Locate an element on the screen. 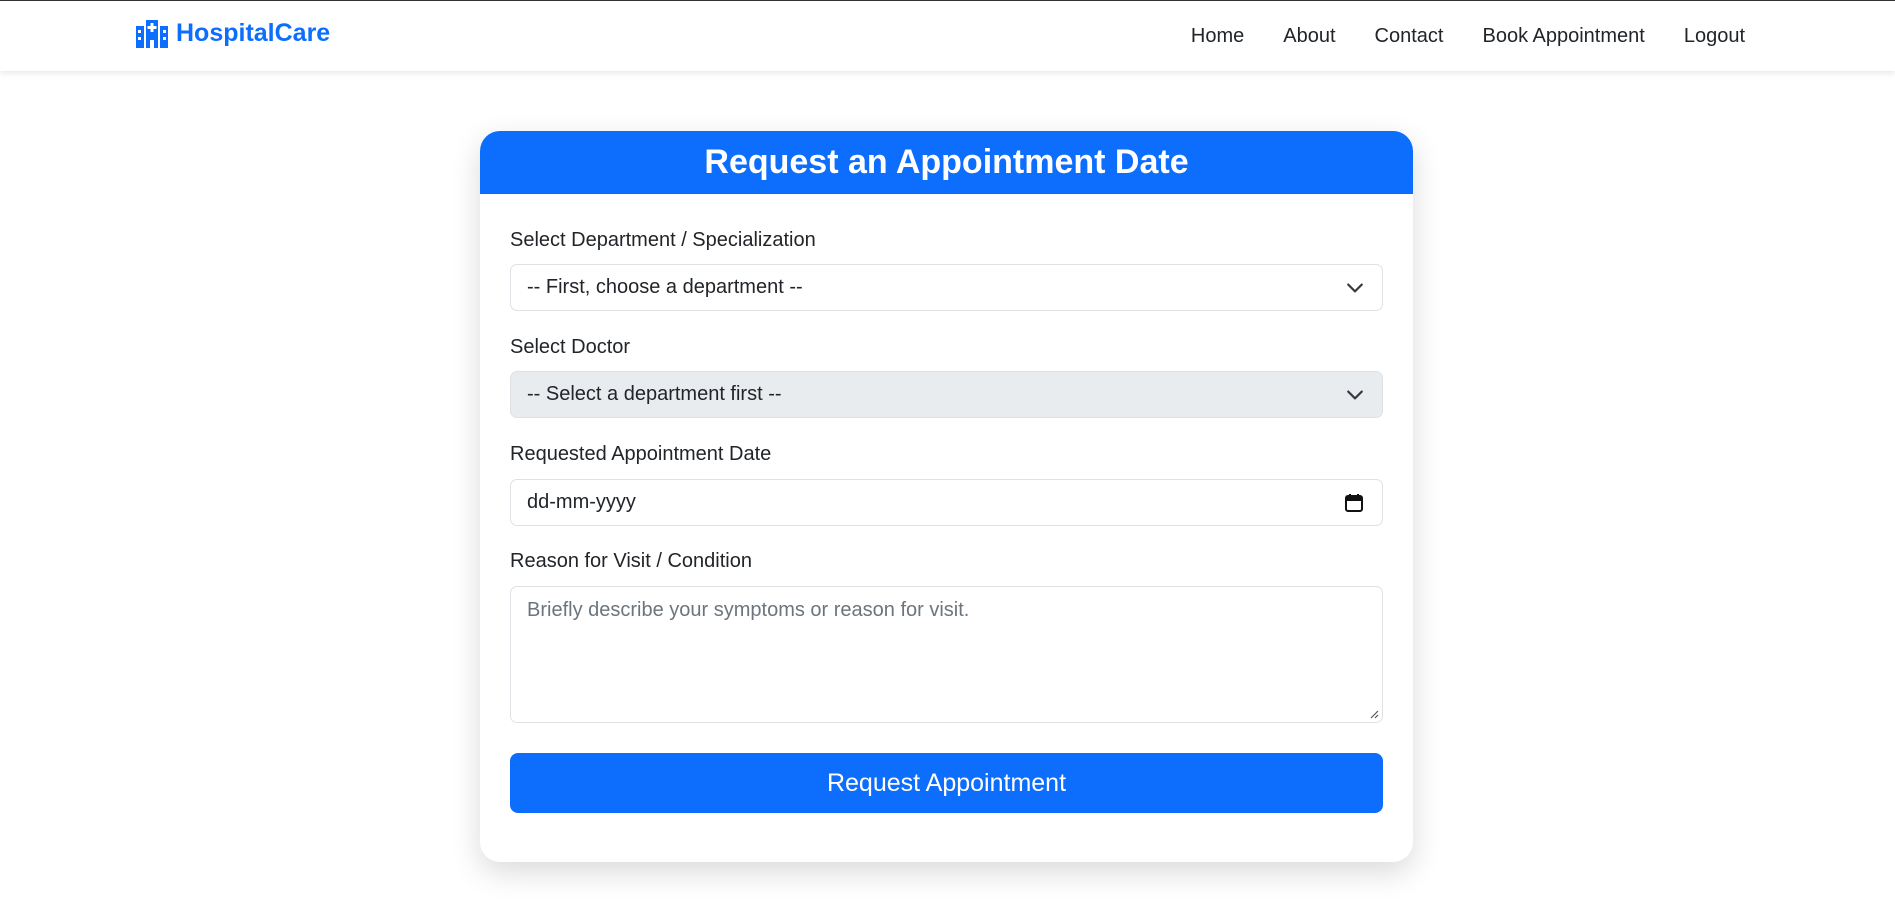  department-select-value: -- First, choose a department -- is located at coordinates (665, 287).